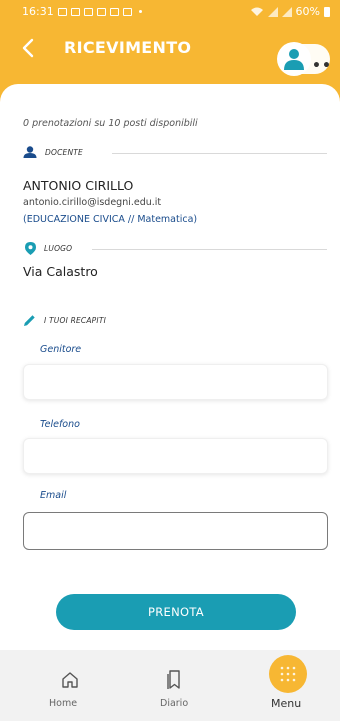  I want to click on pencil-icon, so click(29, 320).